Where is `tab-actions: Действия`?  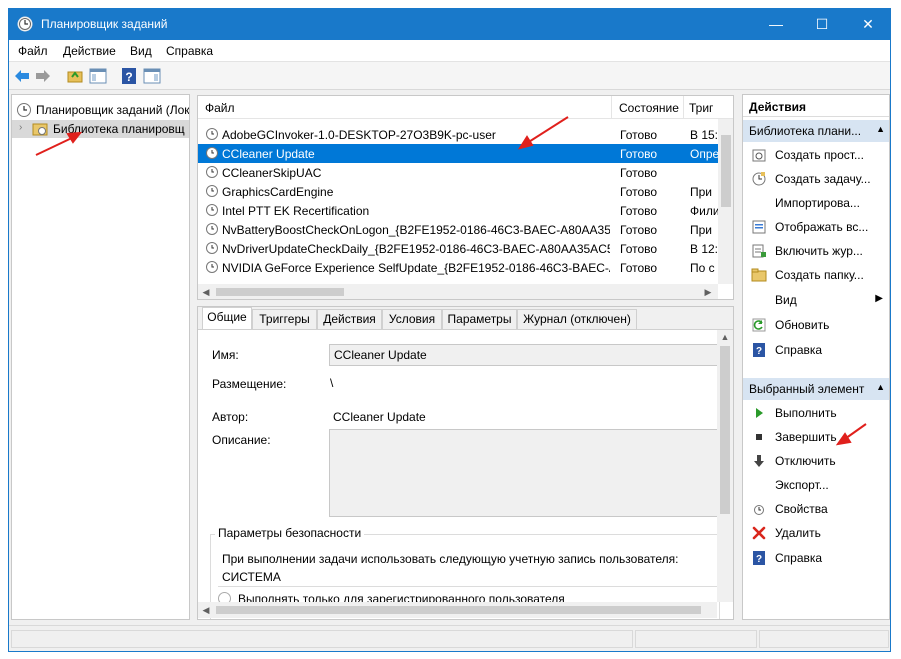
tab-actions: Действия is located at coordinates (349, 319).